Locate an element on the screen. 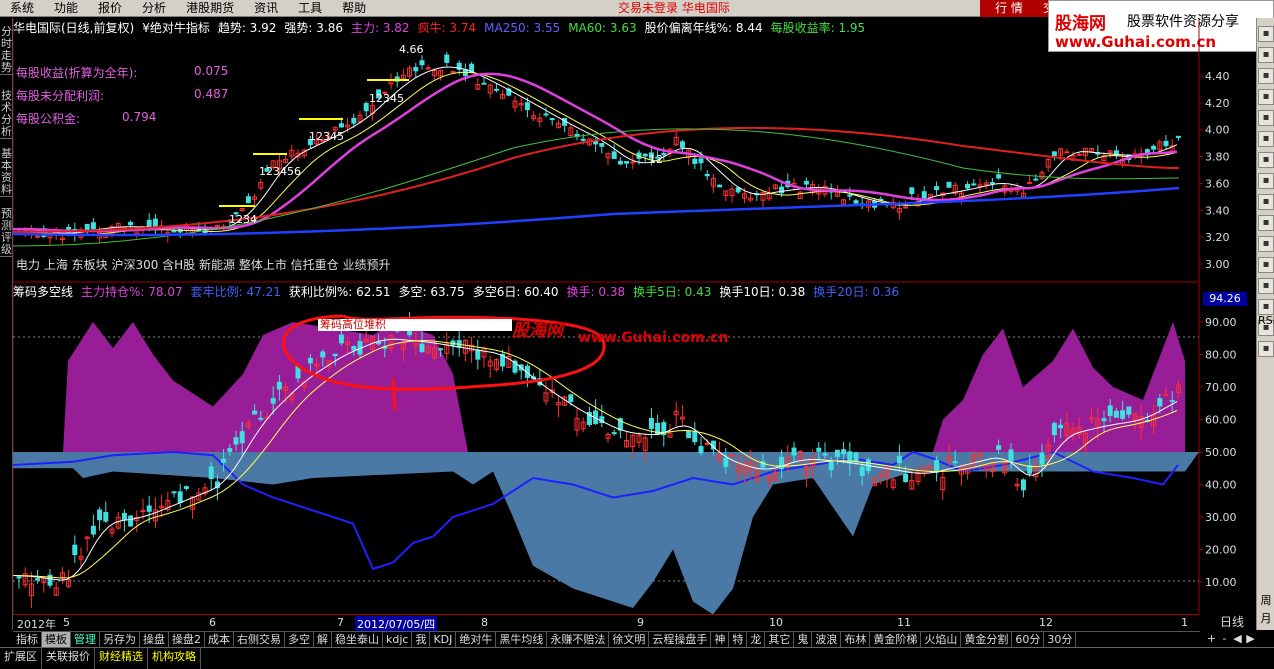  tab-nav-3: ▶ is located at coordinates (1250, 639).